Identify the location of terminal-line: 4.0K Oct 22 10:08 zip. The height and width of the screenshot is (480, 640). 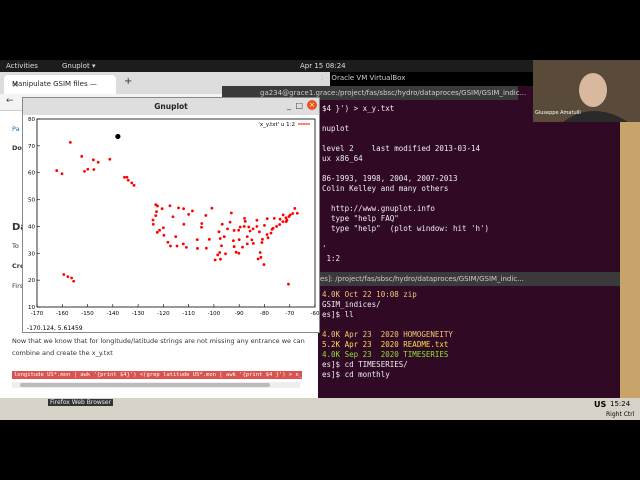
(369, 294).